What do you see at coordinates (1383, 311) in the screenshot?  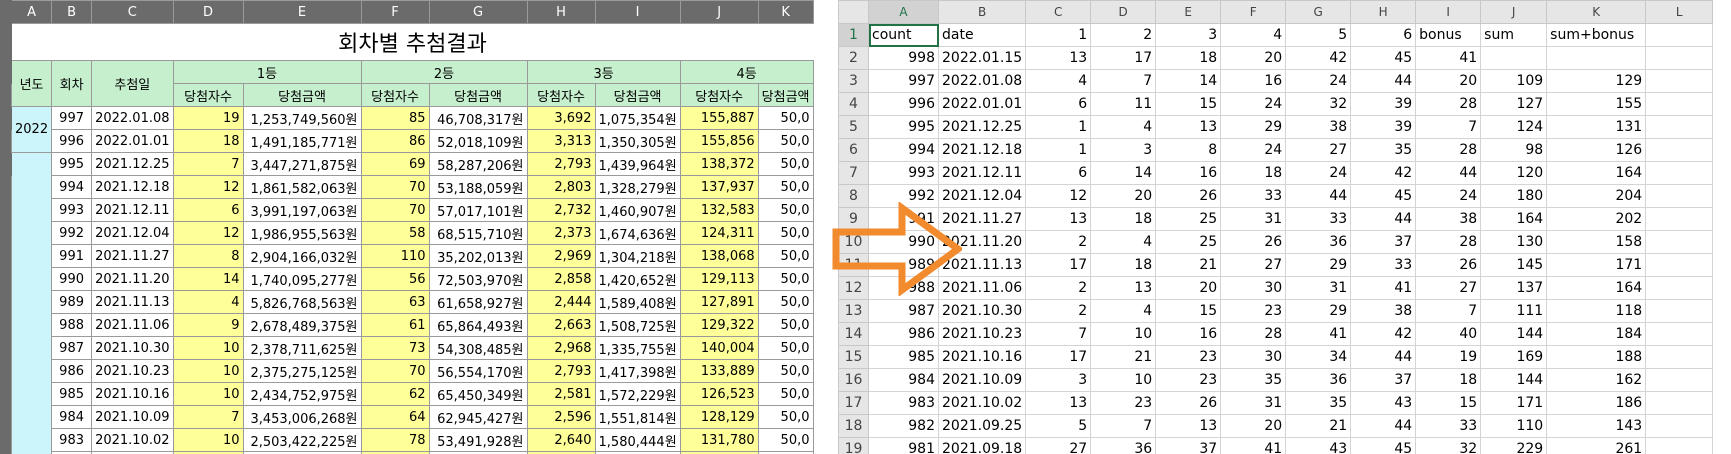 I see `n6-cell: 38` at bounding box center [1383, 311].